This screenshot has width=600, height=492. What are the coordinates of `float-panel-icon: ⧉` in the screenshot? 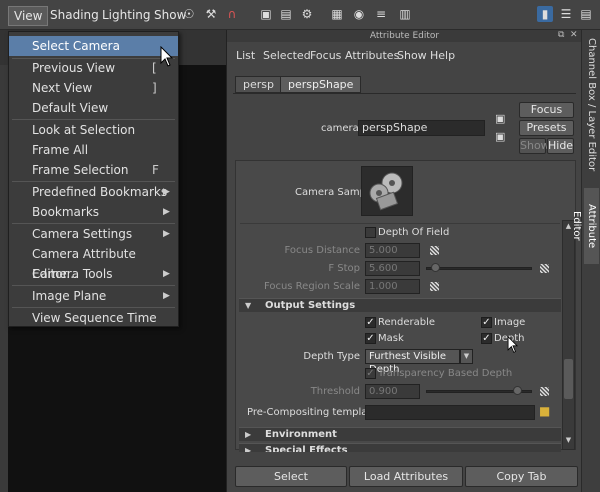 It's located at (561, 35).